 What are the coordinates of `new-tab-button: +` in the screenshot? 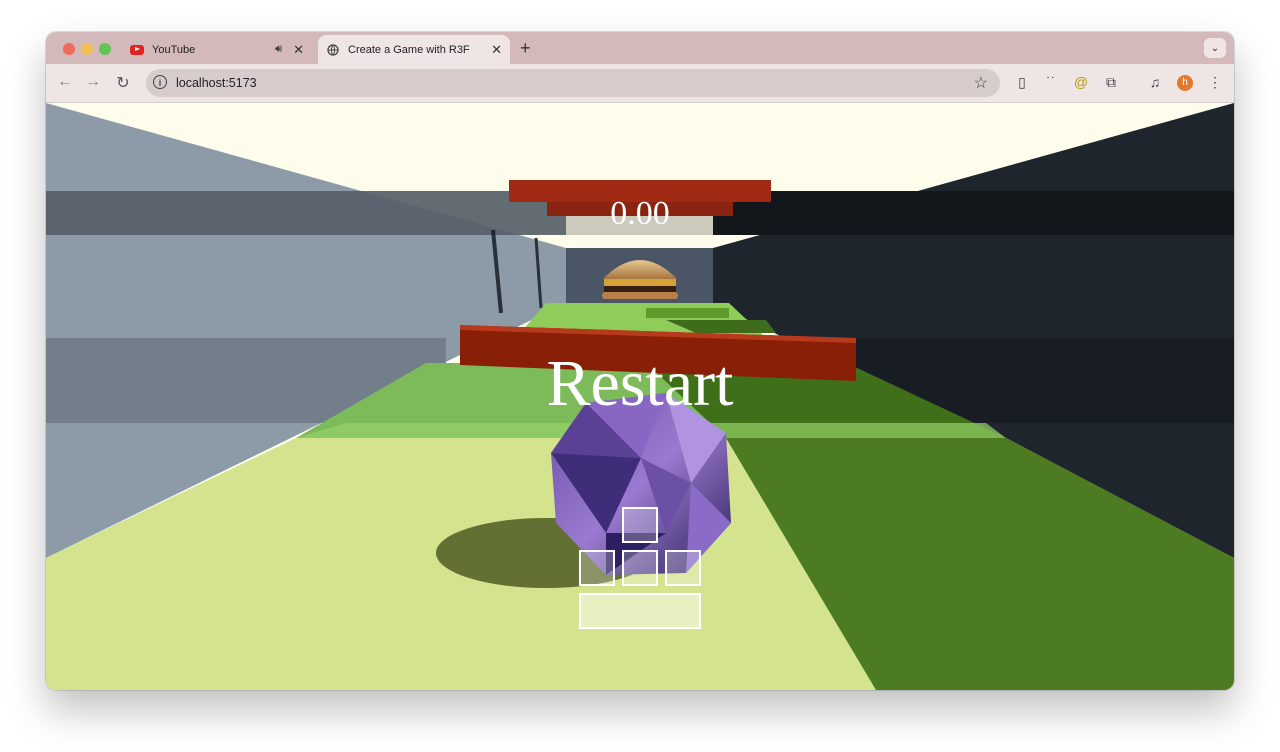 It's located at (525, 48).